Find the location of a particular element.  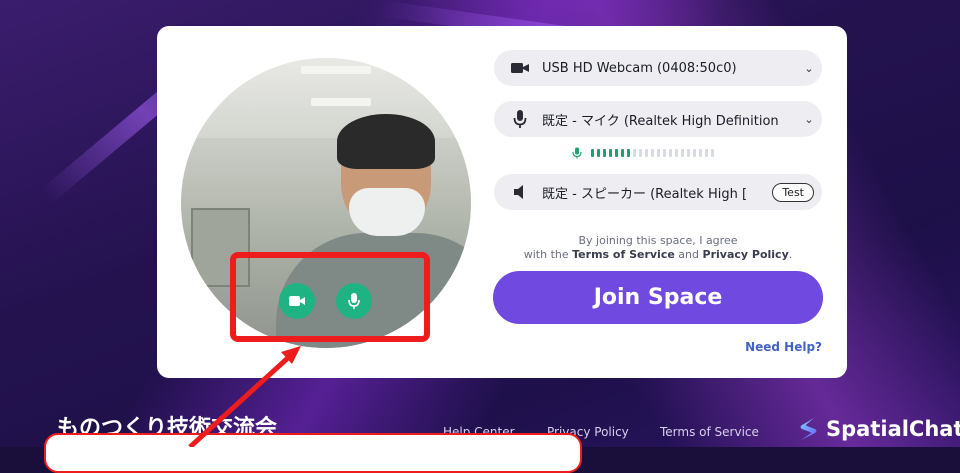

camera-select: USB HD Webcam (0408:50c0) ⌄ is located at coordinates (658, 68).